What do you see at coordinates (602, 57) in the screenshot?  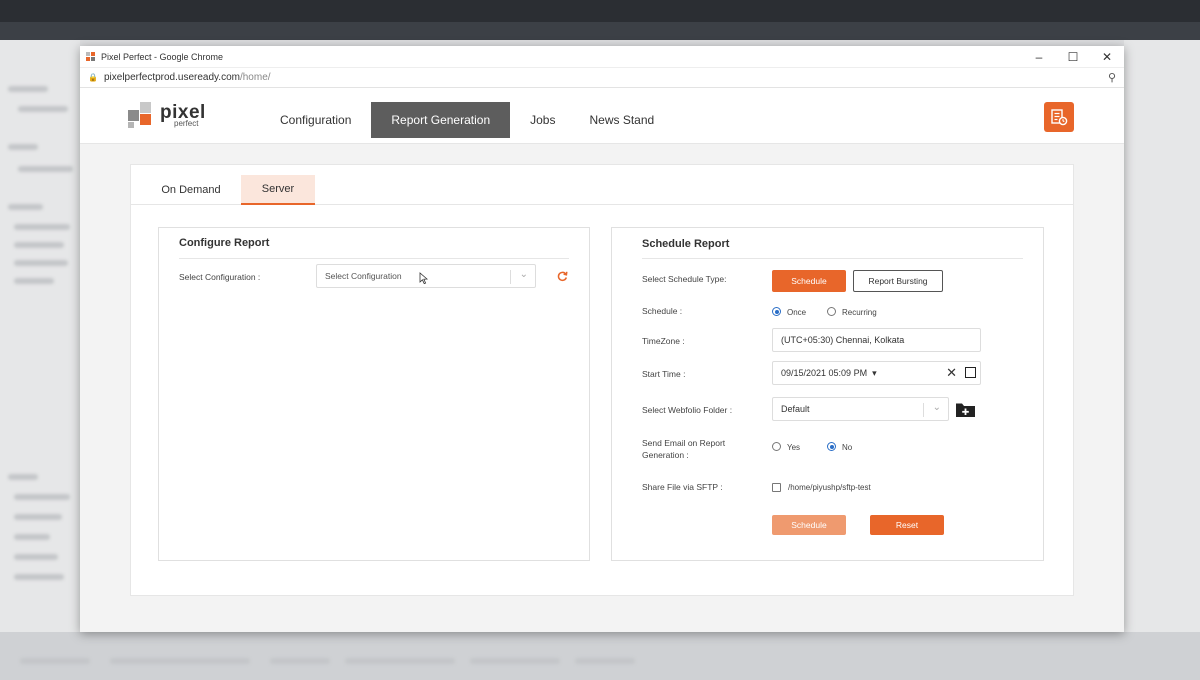 I see `browser-title-bar: Pixel Perfect - Google Chrome – ☐ ✕` at bounding box center [602, 57].